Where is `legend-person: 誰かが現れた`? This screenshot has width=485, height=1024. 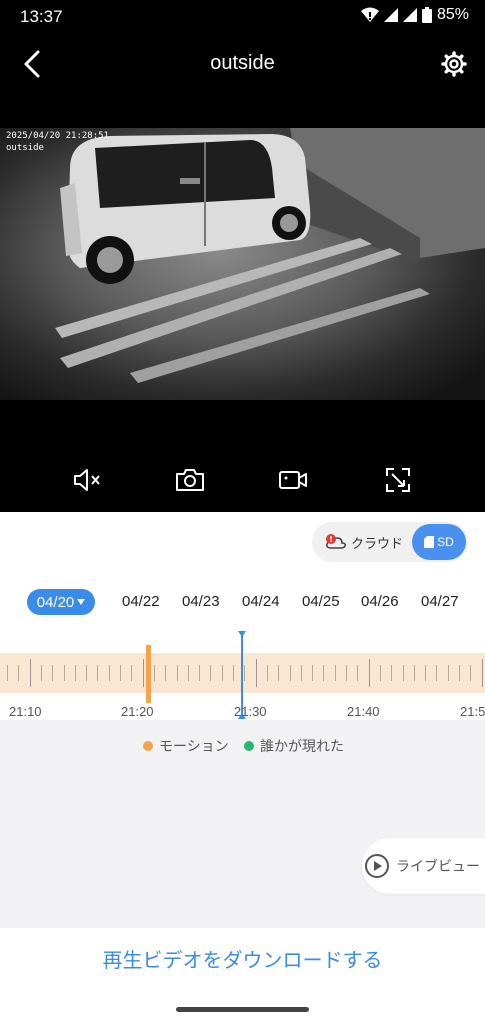
legend-person: 誰かが現れた is located at coordinates (294, 746).